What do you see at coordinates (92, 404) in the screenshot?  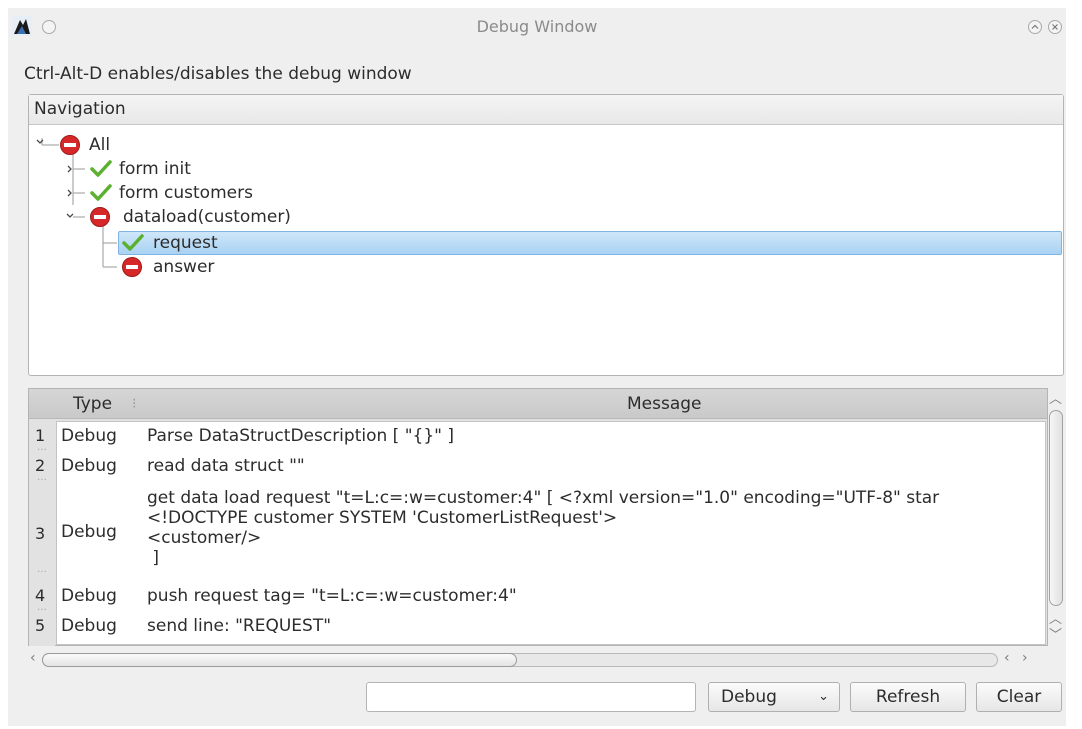 I see `column-header-type: Type` at bounding box center [92, 404].